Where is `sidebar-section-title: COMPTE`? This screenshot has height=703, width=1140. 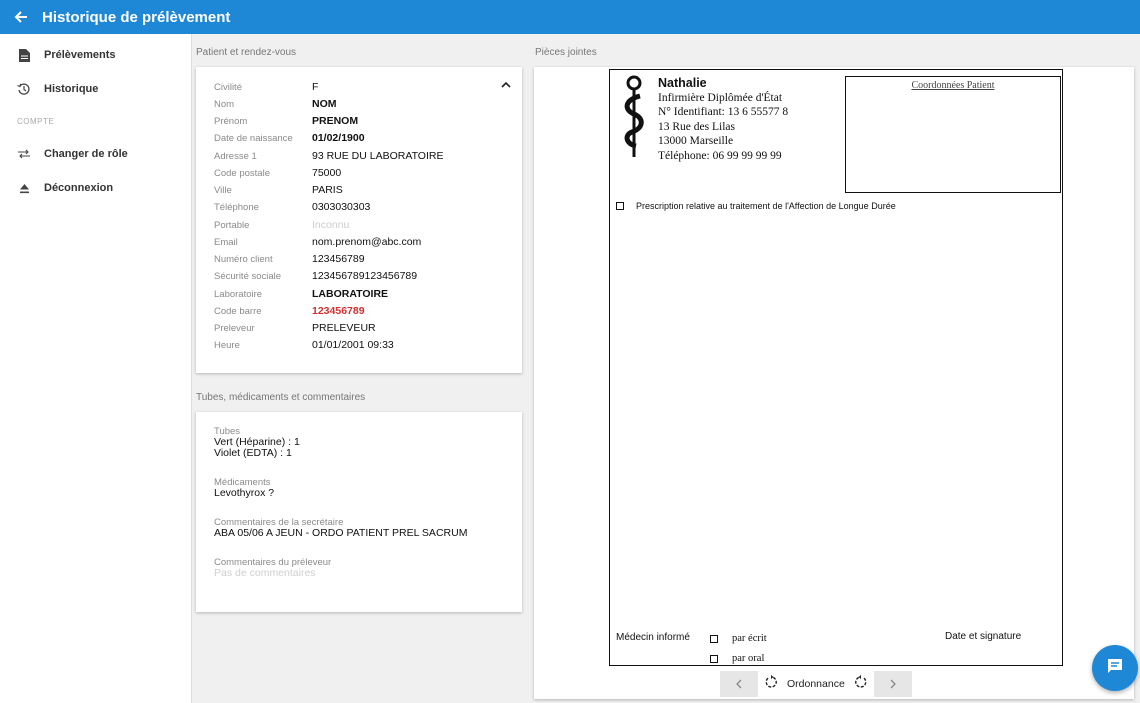
sidebar-section-title: COMPTE is located at coordinates (36, 121).